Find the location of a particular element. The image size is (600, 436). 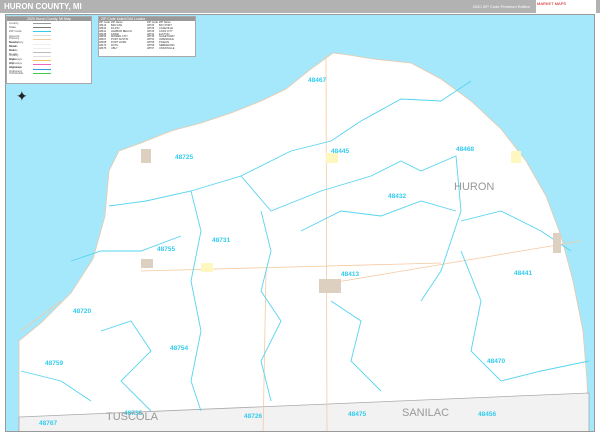

map-title: HURON COUNTY, MI is located at coordinates (43, 6).